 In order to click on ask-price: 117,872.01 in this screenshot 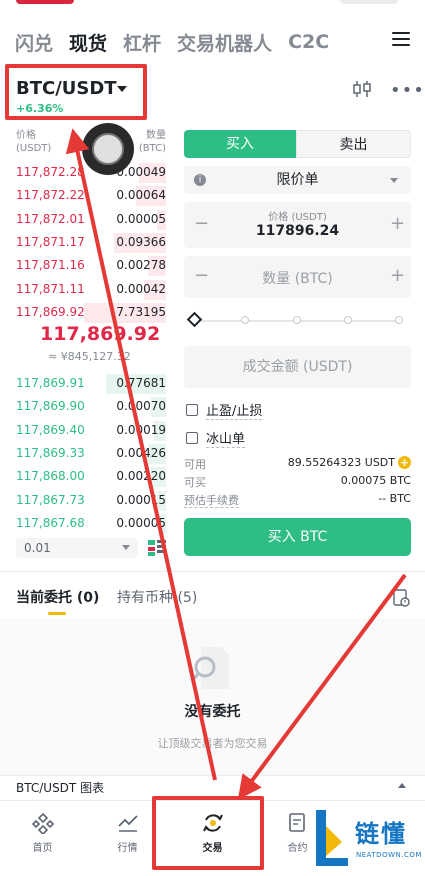, I will do `click(50, 218)`.